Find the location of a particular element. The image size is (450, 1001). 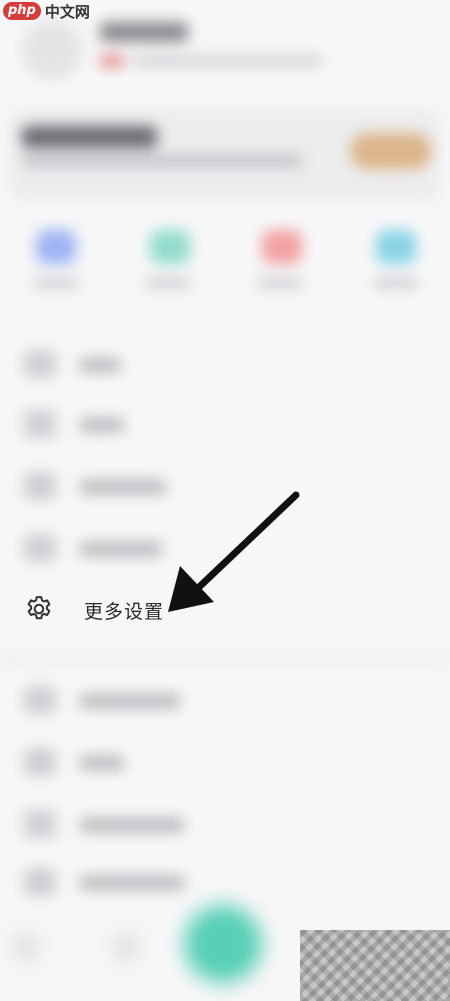

membership-subtitle-blurred is located at coordinates (162, 161).